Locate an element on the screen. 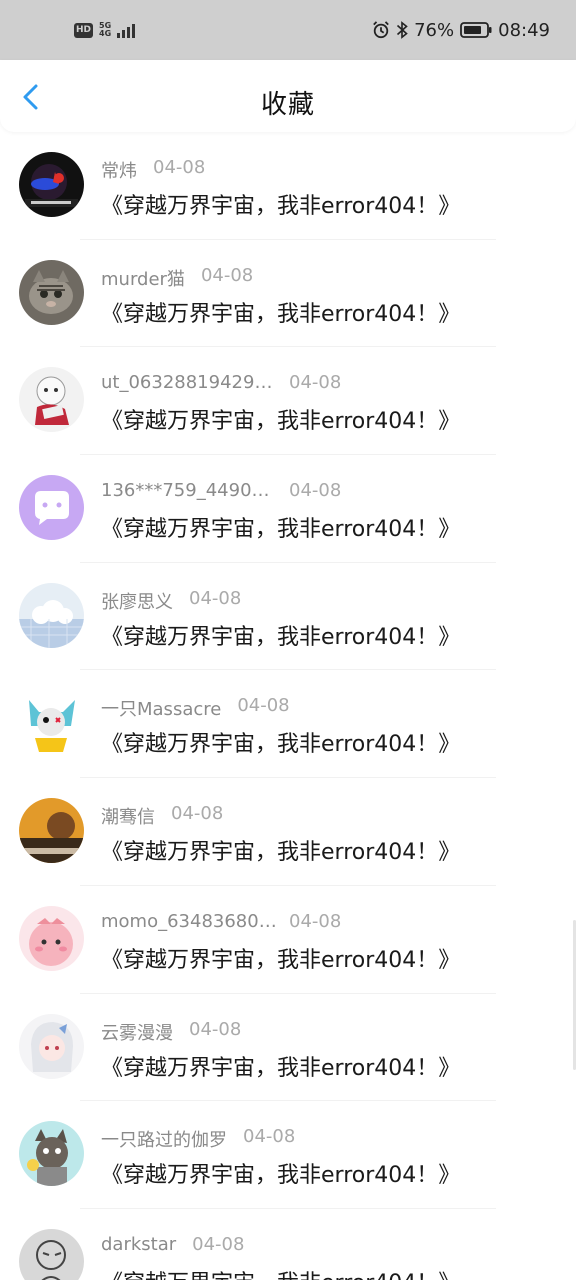 Image resolution: width=576 pixels, height=1280 pixels. among-us-impostor-avatar is located at coordinates (51, 184).